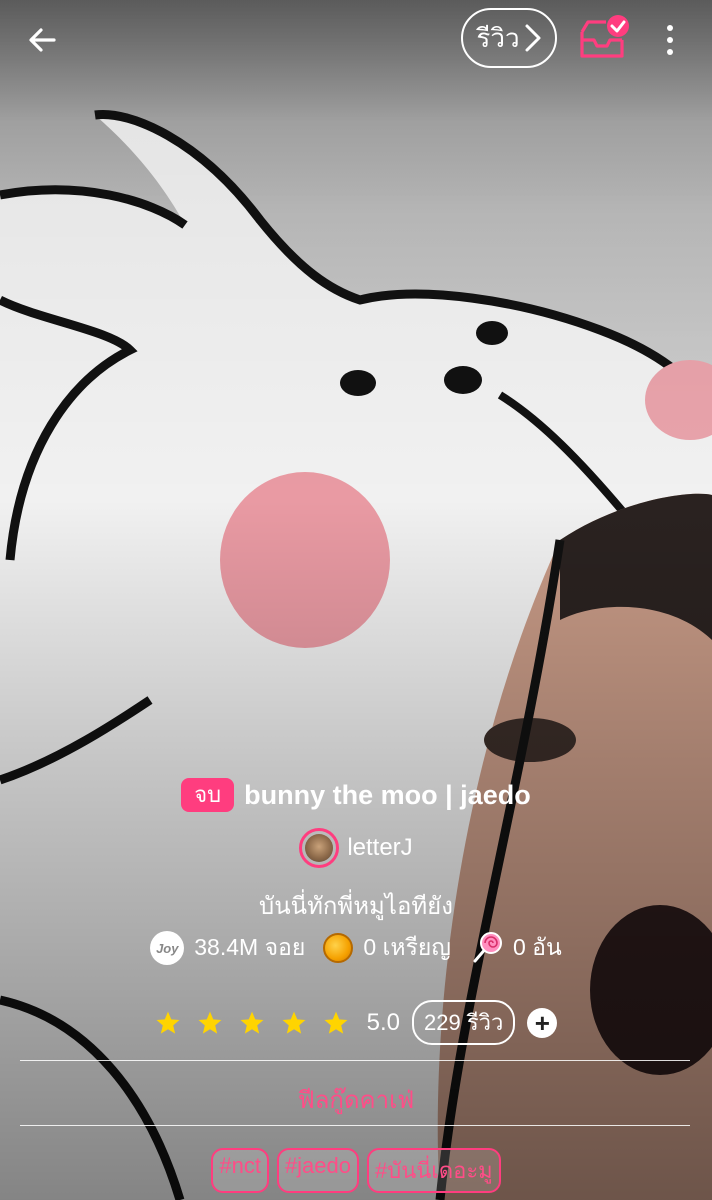 The width and height of the screenshot is (712, 1200). I want to click on tag-chip: #nct, so click(240, 1170).